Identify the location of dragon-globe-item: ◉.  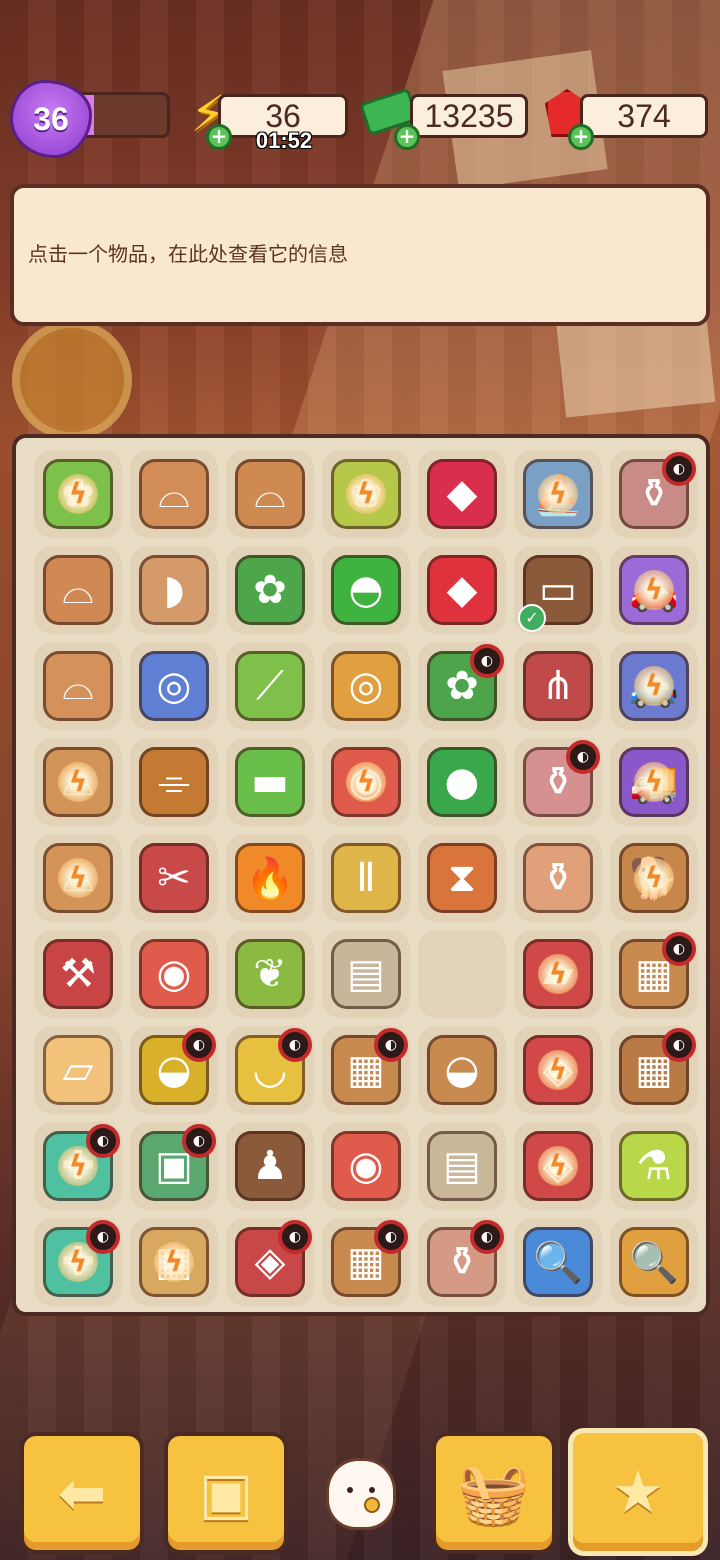
(174, 974).